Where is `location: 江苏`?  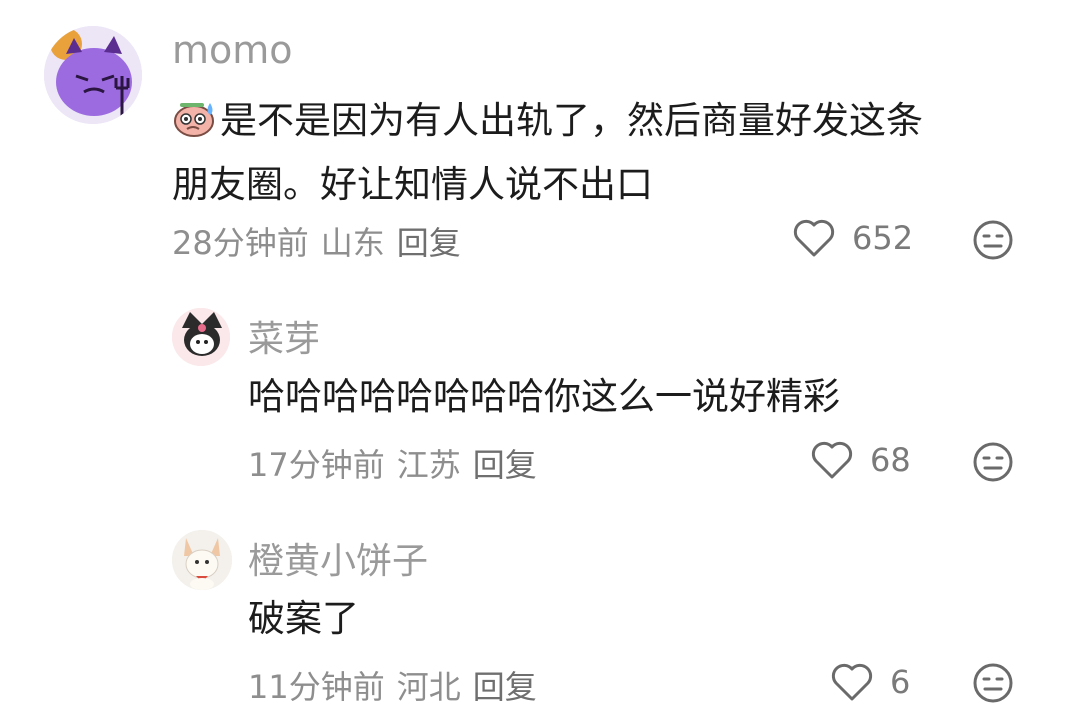
location: 江苏 is located at coordinates (428, 465).